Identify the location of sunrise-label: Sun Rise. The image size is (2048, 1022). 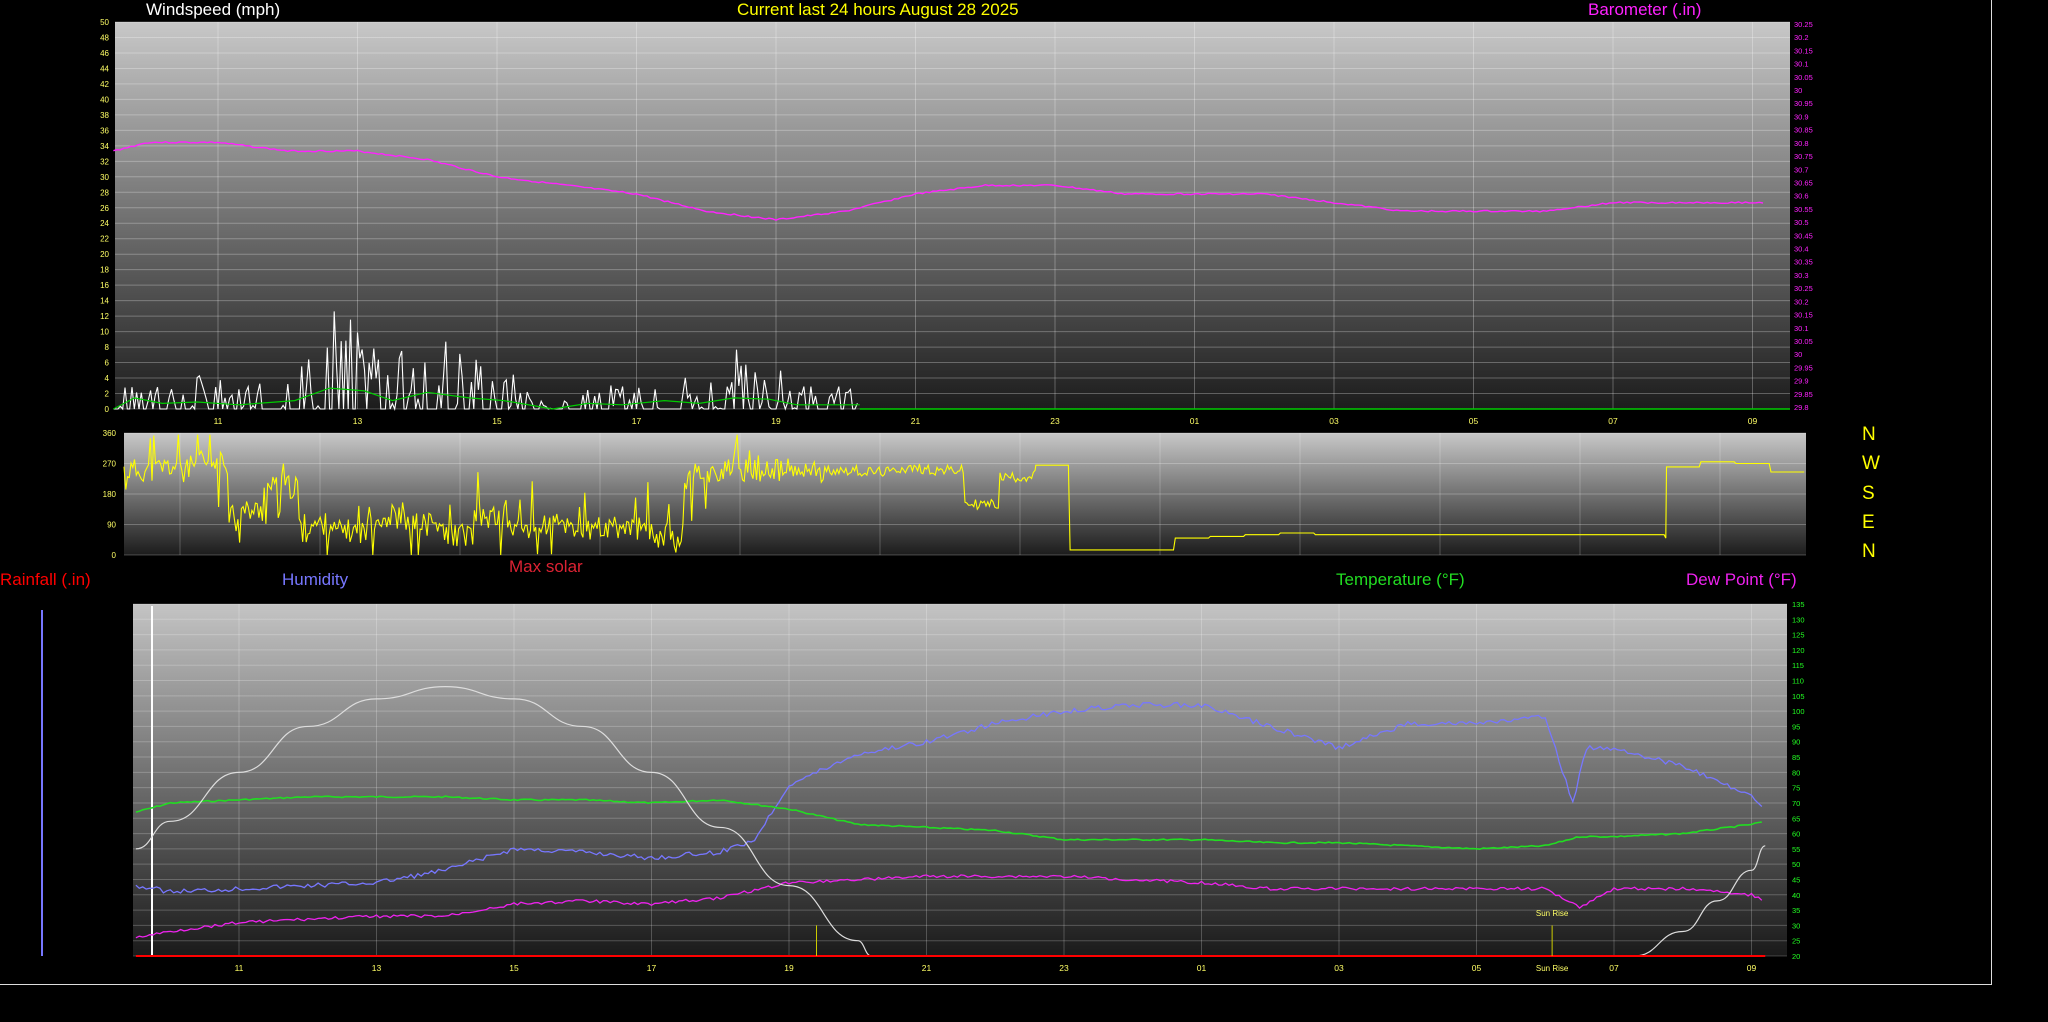
(1552, 913).